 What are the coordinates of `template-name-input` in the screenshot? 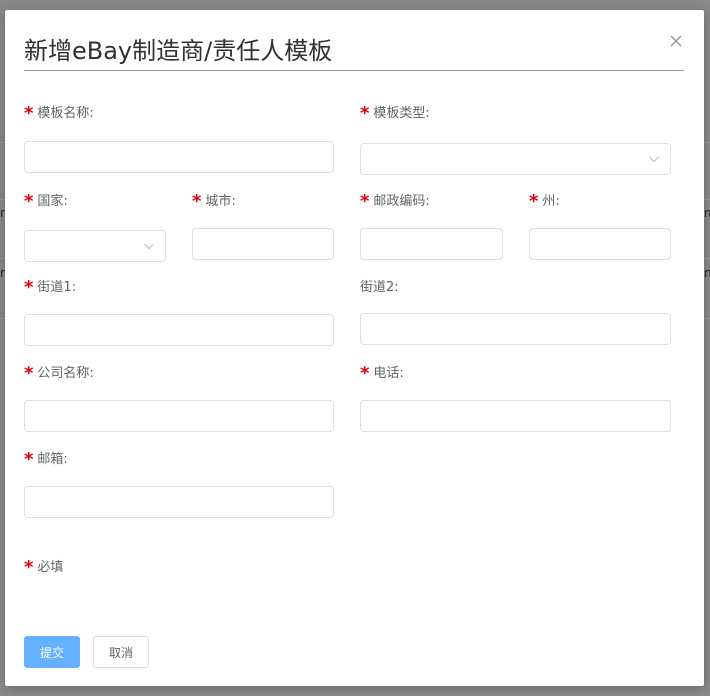 It's located at (179, 157).